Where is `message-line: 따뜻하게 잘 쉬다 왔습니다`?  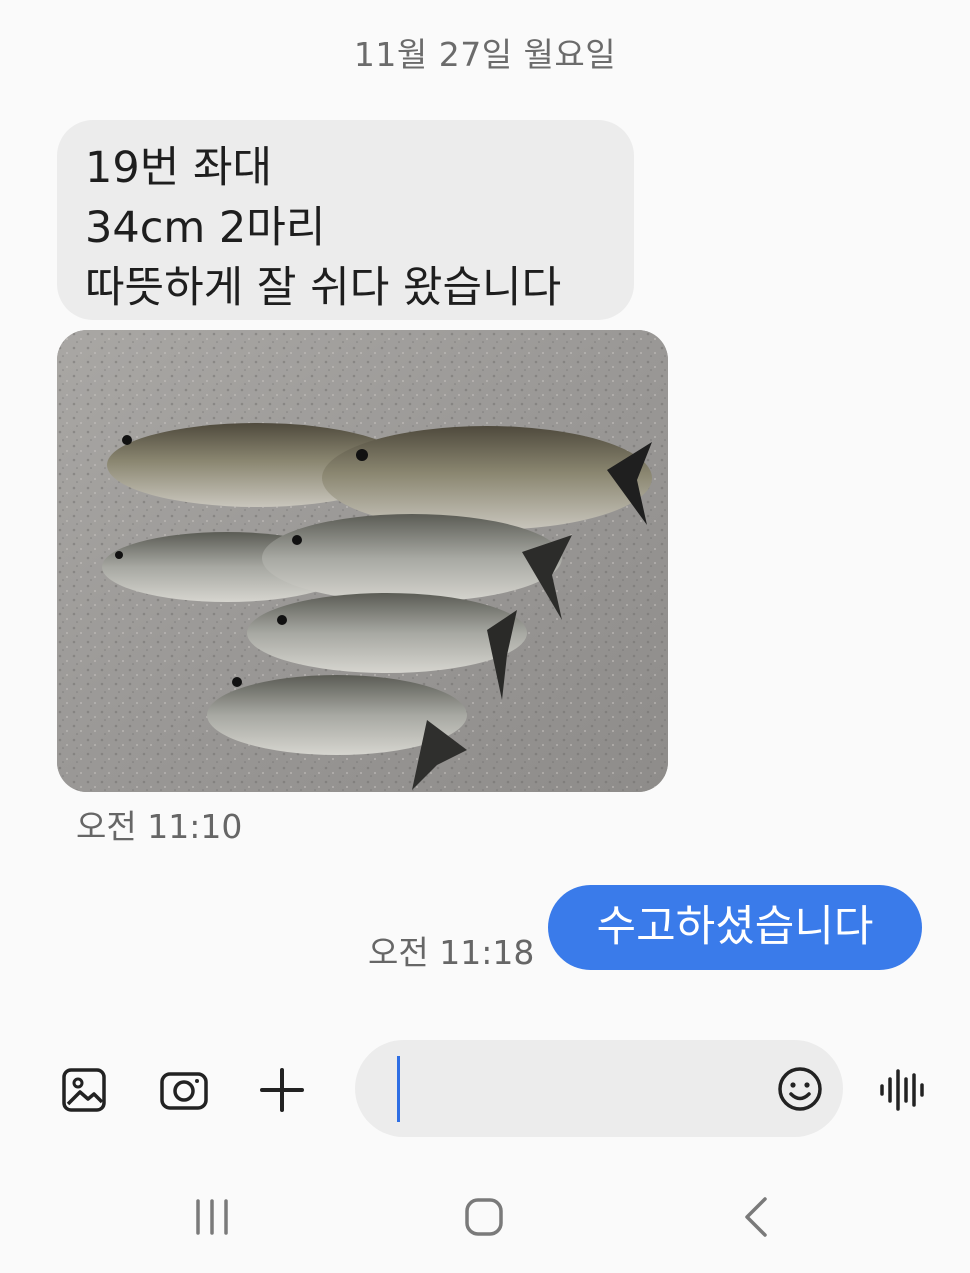 message-line: 따뜻하게 잘 쉬다 왔습니다 is located at coordinates (323, 288).